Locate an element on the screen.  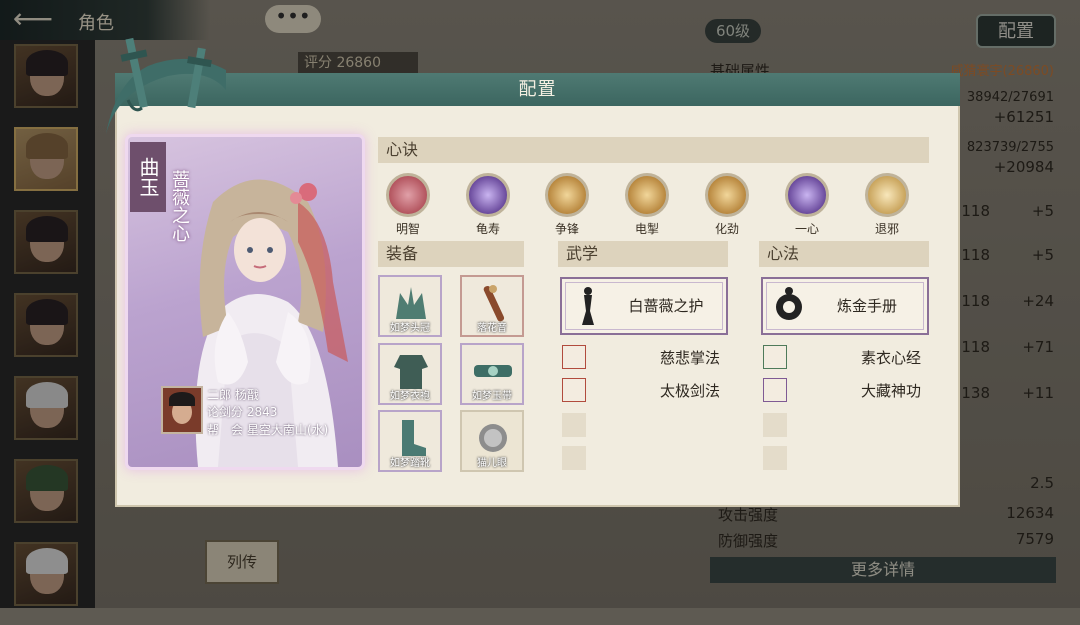
section-mental: 心法 is located at coordinates (844, 254).